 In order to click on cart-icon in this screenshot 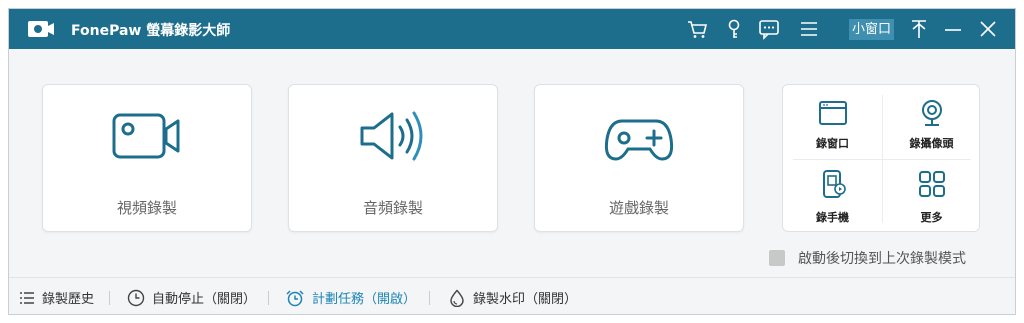, I will do `click(697, 29)`.